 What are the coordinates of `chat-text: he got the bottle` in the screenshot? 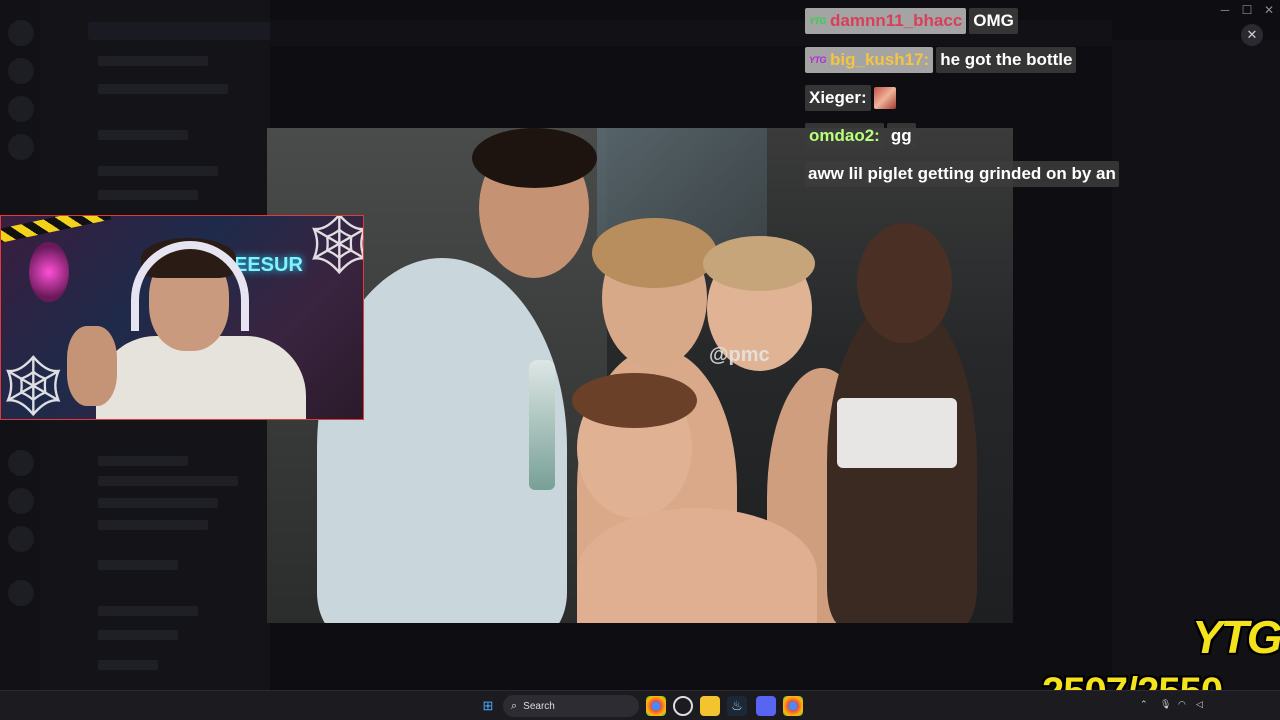 It's located at (1006, 60).